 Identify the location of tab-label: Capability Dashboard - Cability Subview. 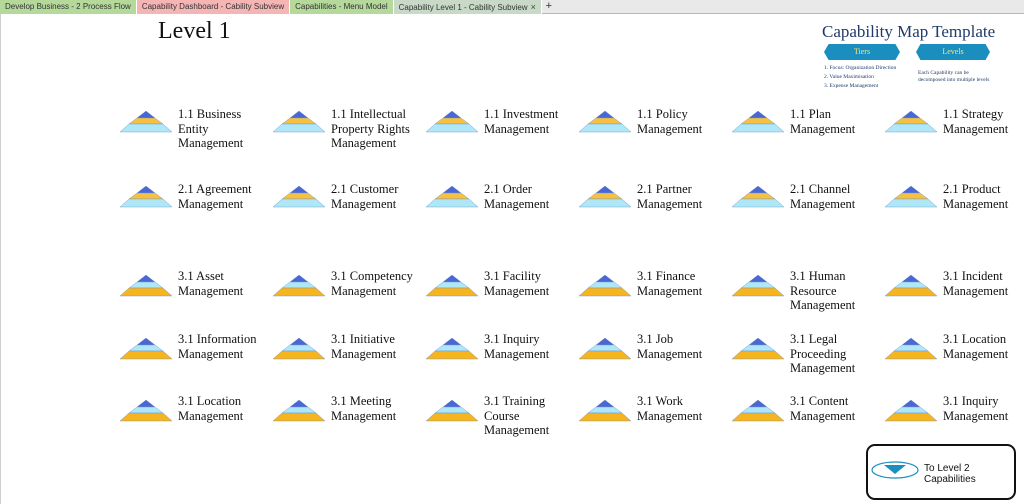
(213, 6).